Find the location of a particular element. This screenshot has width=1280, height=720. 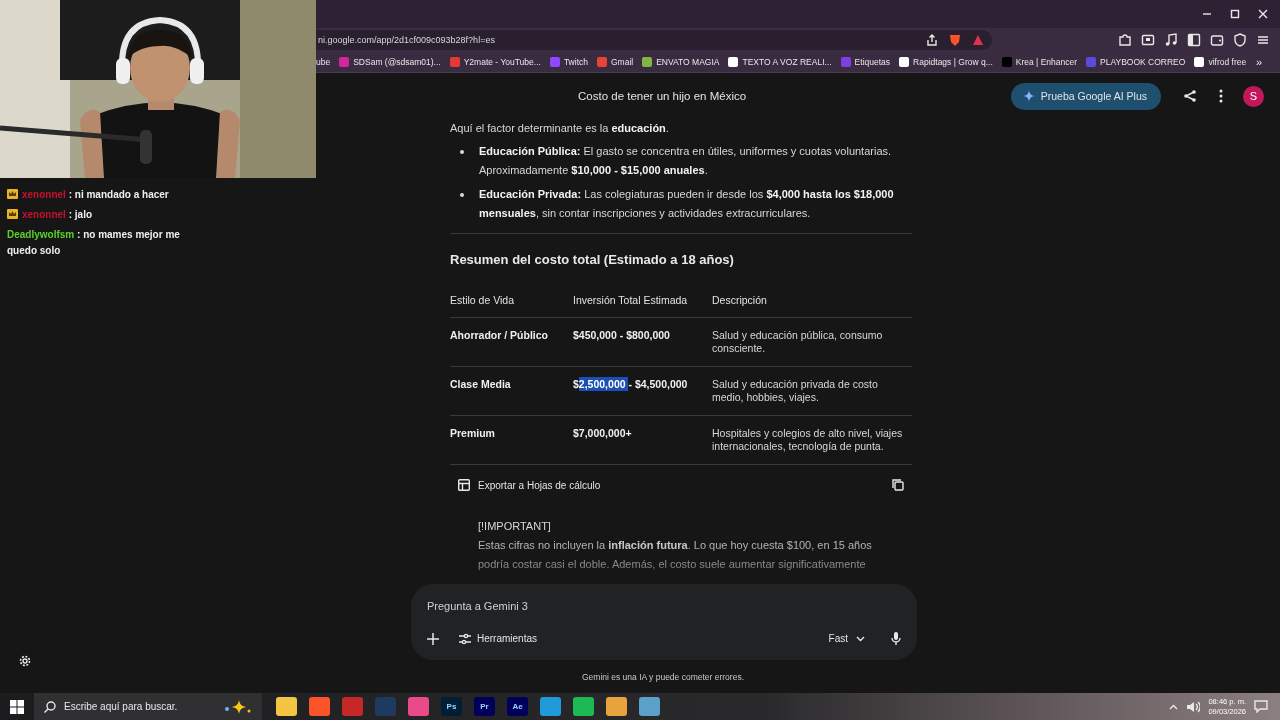

more-icon is located at coordinates (1221, 96).